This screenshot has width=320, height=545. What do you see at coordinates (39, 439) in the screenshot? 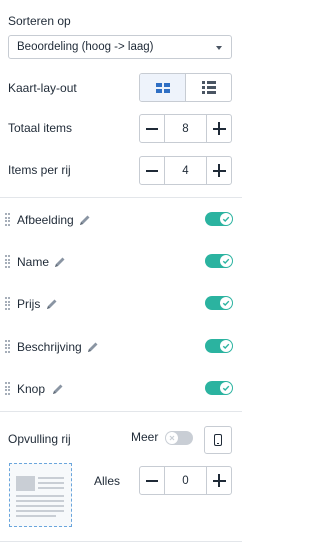
I see `row-fill-label: Opvulling rij` at bounding box center [39, 439].